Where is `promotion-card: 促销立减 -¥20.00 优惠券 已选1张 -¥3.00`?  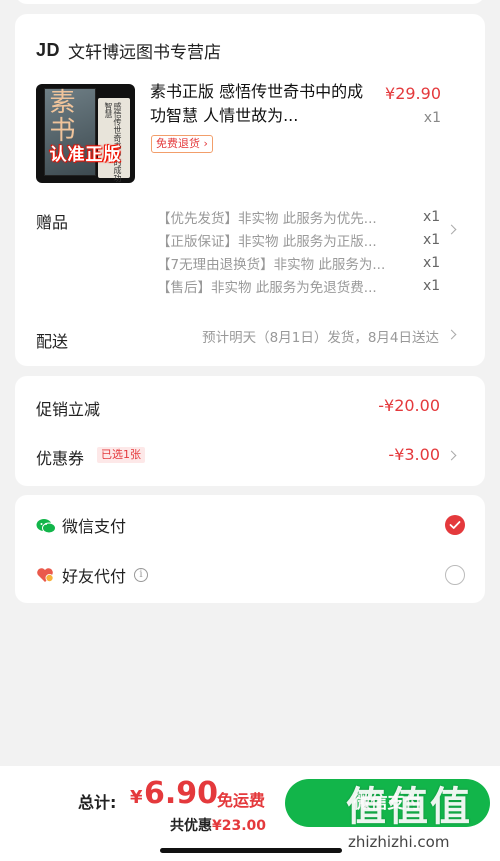
promotion-card: 促销立减 -¥20.00 优惠券 已选1张 -¥3.00 is located at coordinates (250, 431).